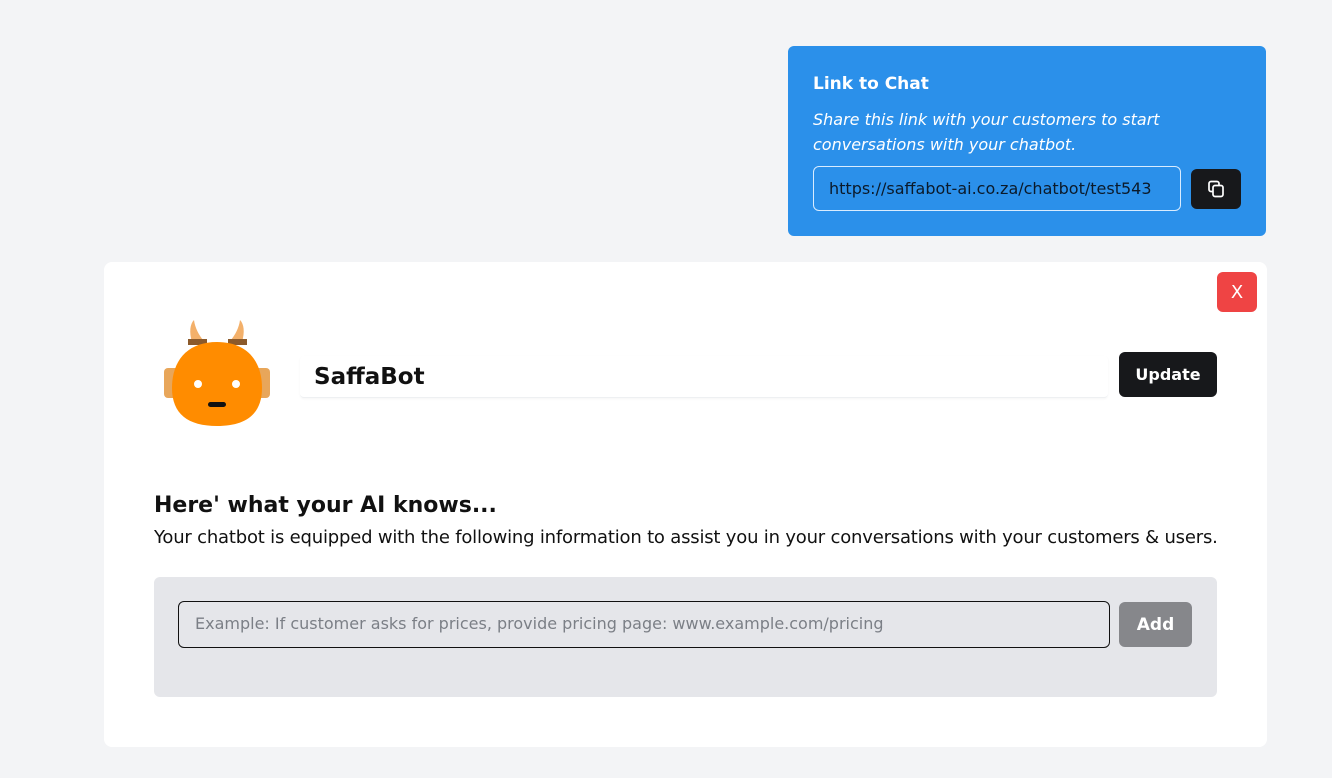 The height and width of the screenshot is (778, 1332). What do you see at coordinates (217, 373) in the screenshot?
I see `robot-avatar-icon` at bounding box center [217, 373].